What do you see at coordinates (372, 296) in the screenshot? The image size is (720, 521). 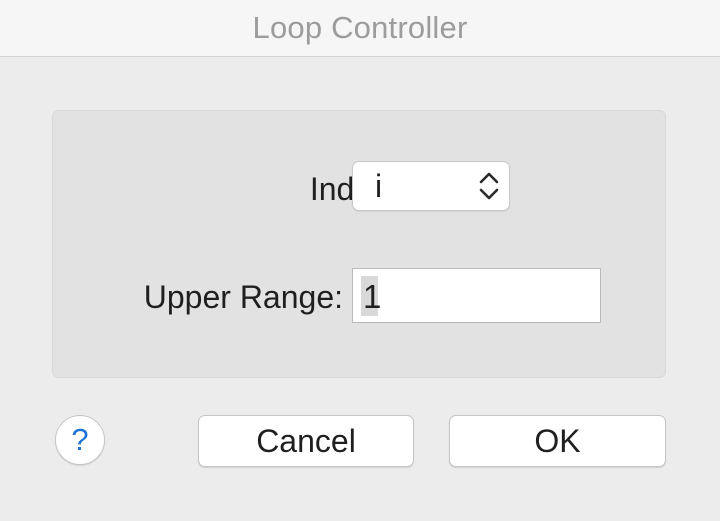 I see `upper-range-value: 1` at bounding box center [372, 296].